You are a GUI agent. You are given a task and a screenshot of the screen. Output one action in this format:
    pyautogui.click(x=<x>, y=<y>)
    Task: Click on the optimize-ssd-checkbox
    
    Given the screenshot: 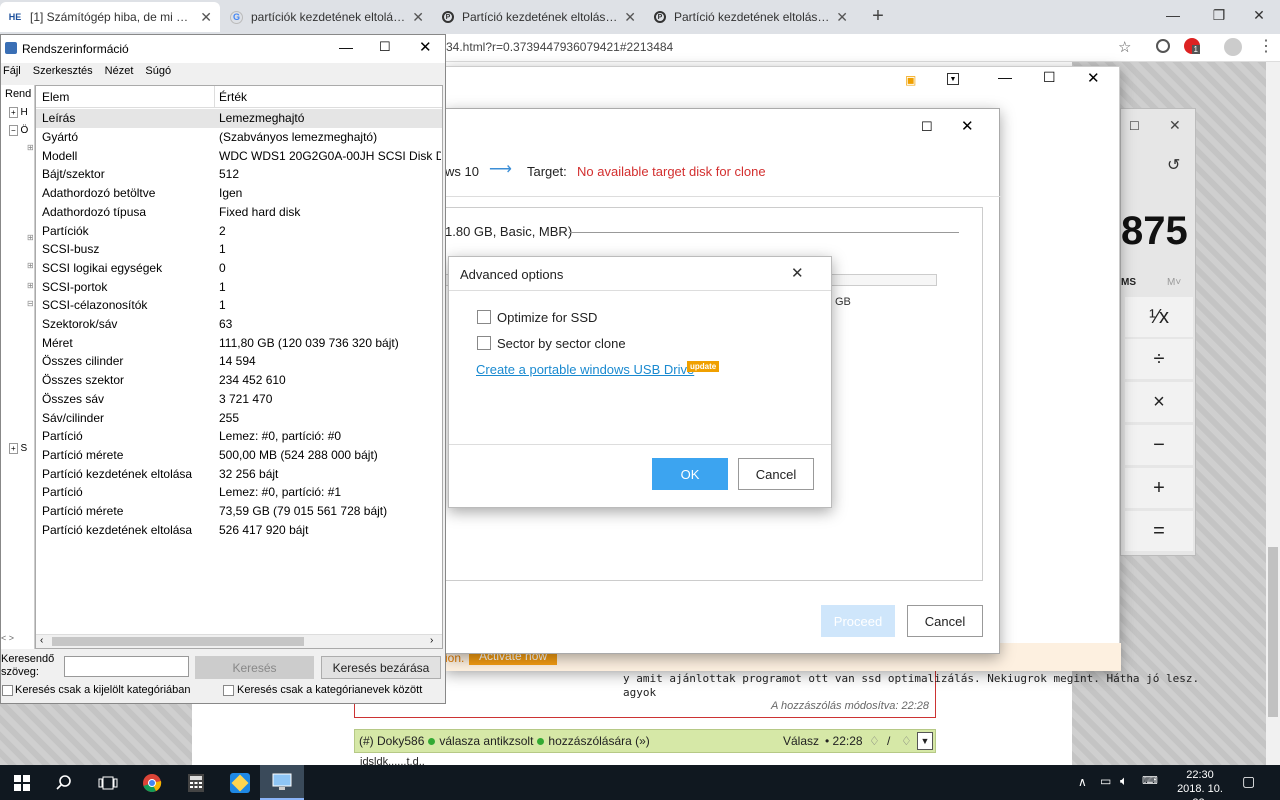 What is the action you would take?
    pyautogui.click(x=484, y=317)
    